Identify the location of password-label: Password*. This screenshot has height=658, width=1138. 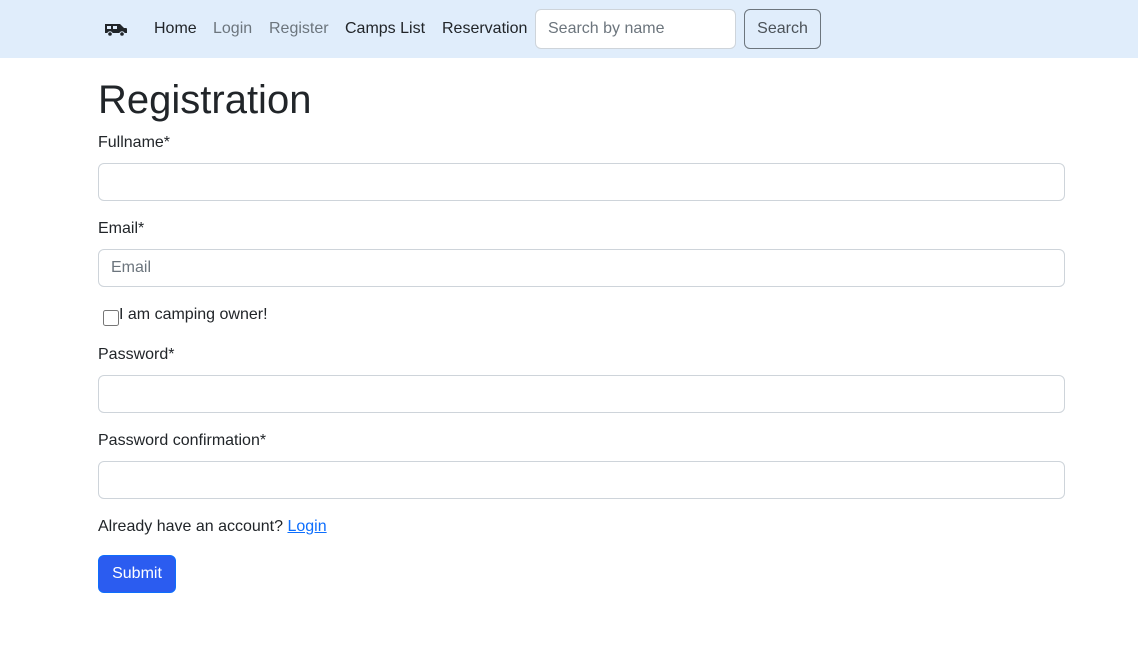
(136, 354).